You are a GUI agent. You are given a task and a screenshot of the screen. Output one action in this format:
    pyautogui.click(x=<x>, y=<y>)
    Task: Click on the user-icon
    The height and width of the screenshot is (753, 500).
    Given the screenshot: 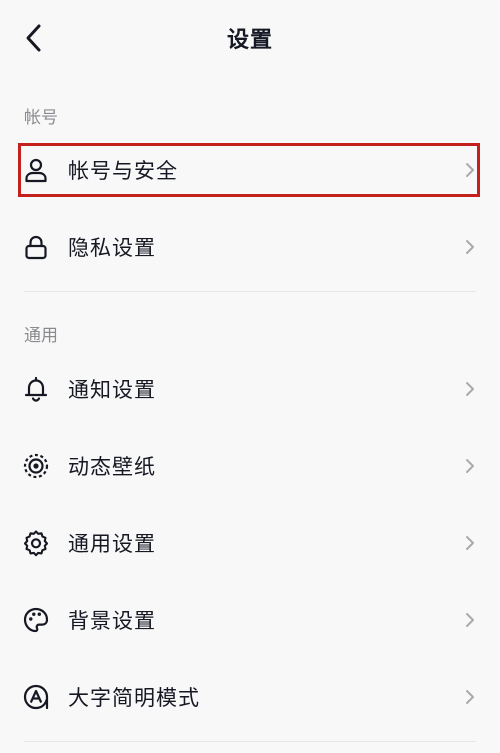 What is the action you would take?
    pyautogui.click(x=36, y=170)
    